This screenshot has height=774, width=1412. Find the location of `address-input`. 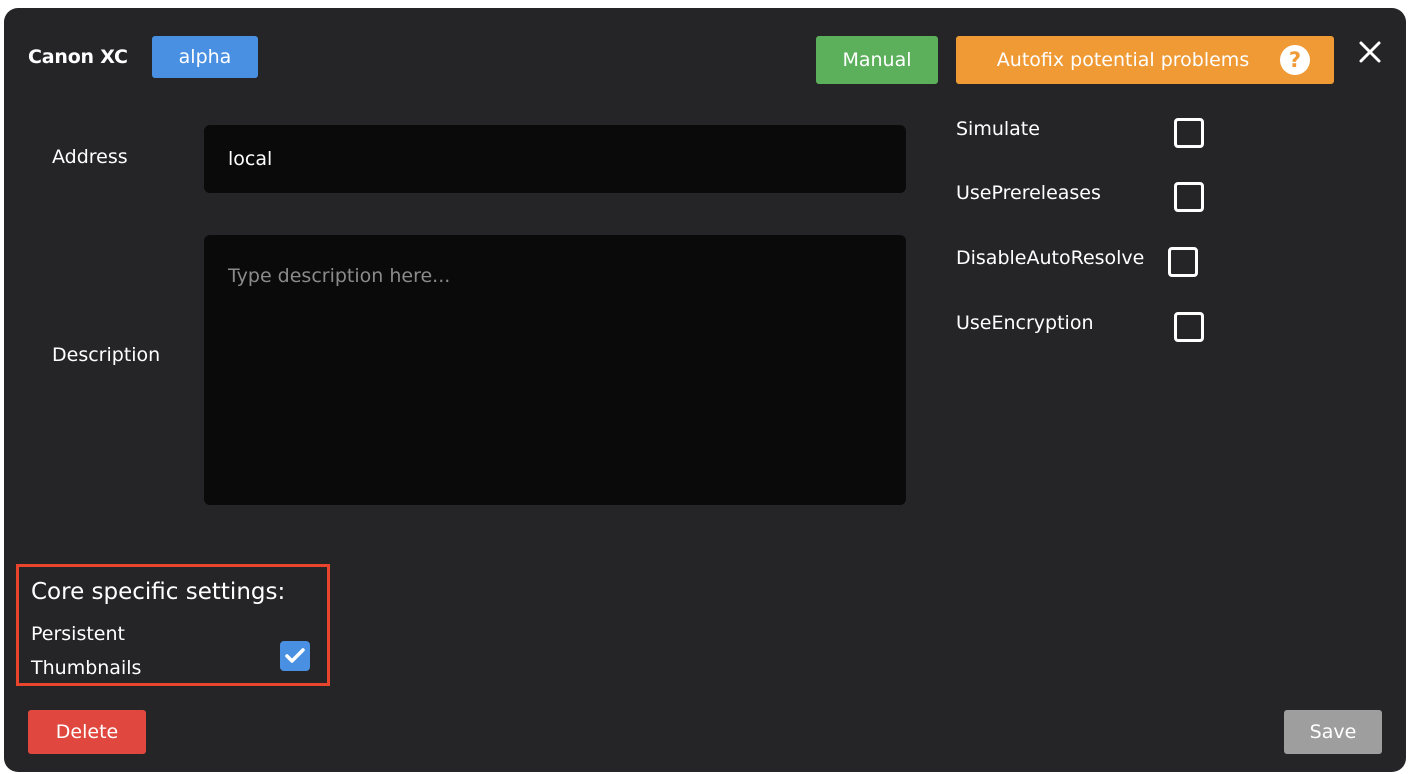

address-input is located at coordinates (555, 159).